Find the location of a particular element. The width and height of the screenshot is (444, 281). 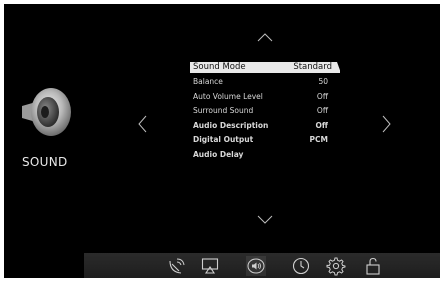

menu-item-surround-sound: Surround Sound Off is located at coordinates (265, 111).